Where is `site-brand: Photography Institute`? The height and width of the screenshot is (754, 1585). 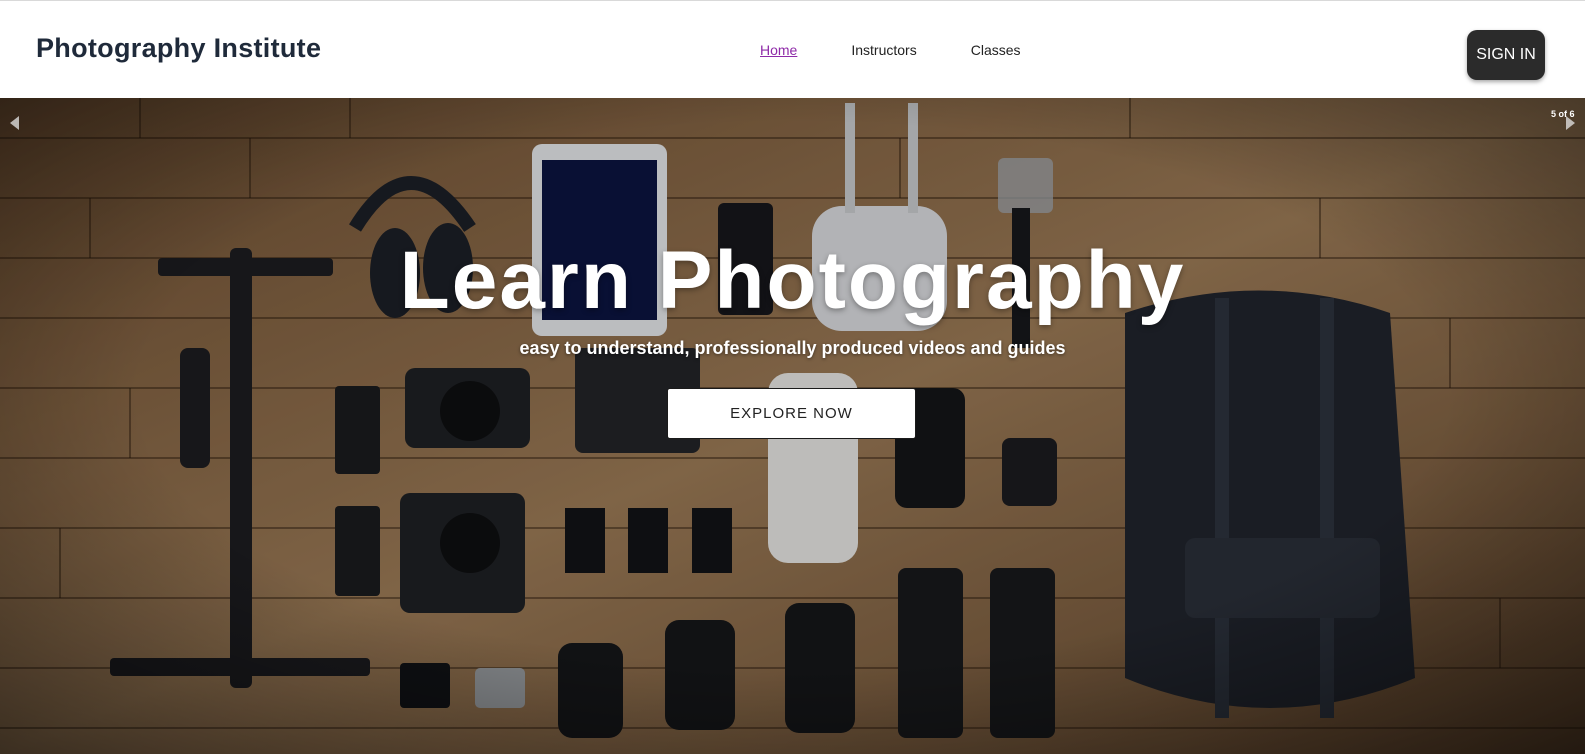 site-brand: Photography Institute is located at coordinates (178, 48).